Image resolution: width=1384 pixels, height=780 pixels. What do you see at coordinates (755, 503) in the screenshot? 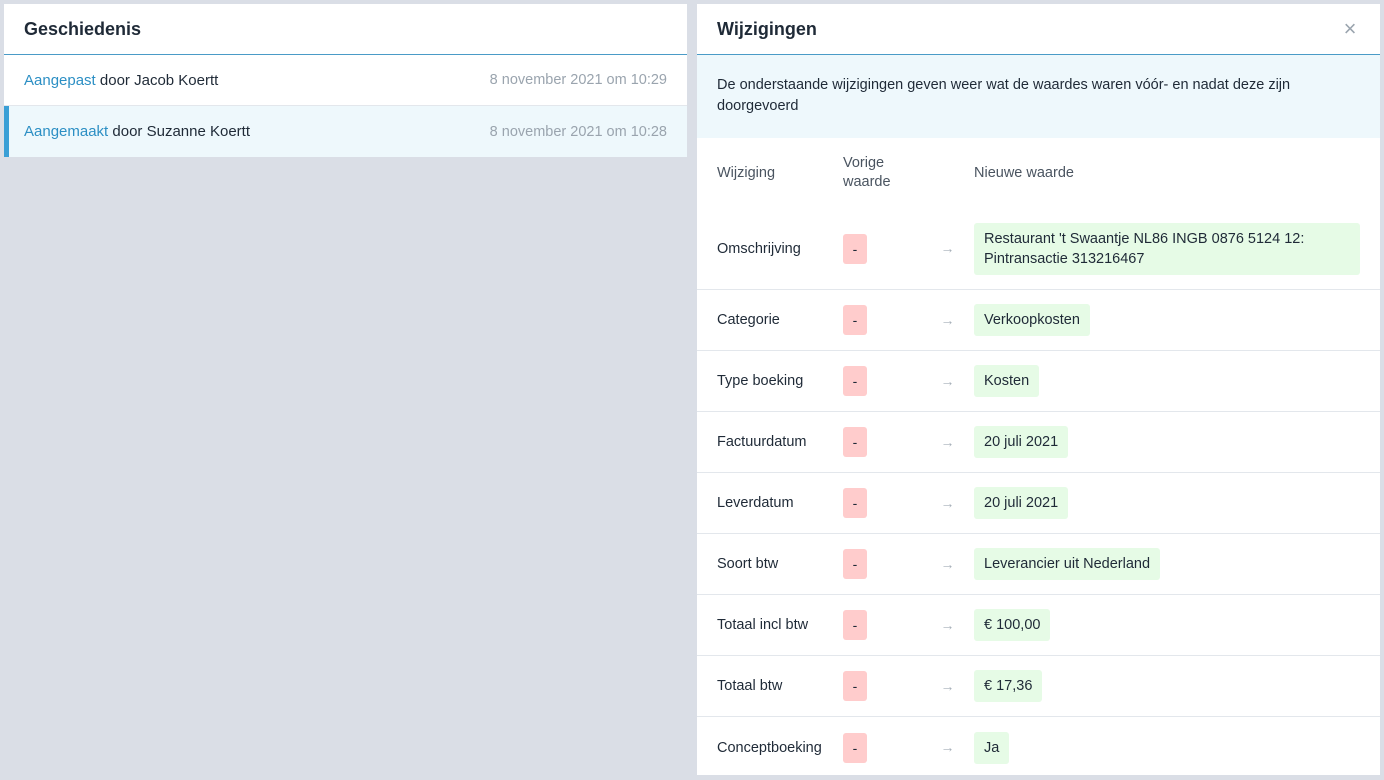
I see `change-label: Leverdatum` at bounding box center [755, 503].